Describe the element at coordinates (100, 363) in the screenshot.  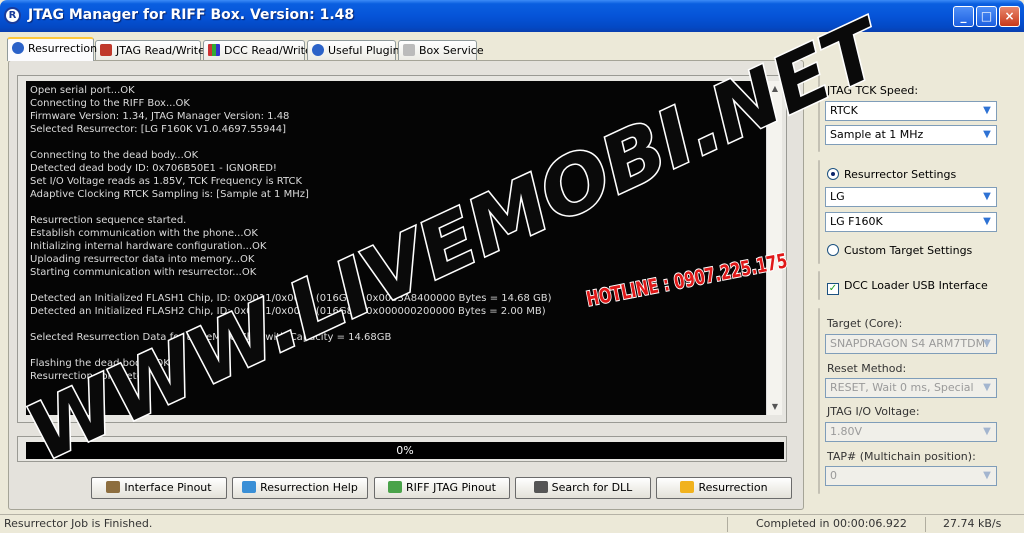
I see `log-line: Flashing the dead body...OK` at that location.